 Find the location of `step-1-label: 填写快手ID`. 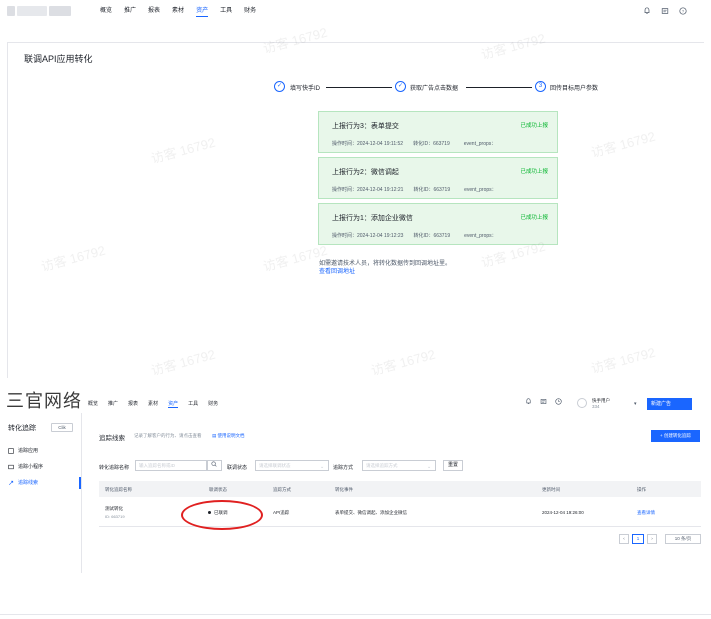

step-1-label: 填写快手ID is located at coordinates (305, 89).